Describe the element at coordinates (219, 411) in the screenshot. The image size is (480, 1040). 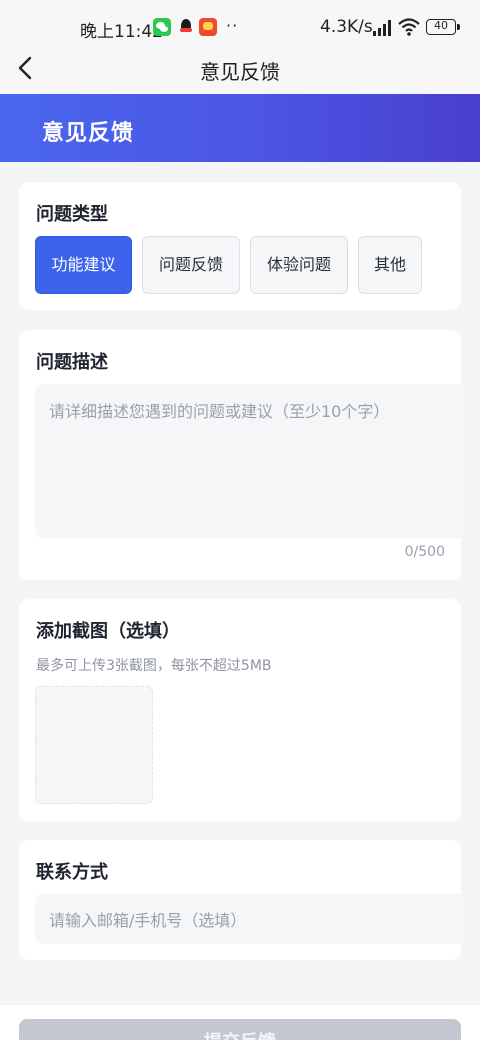
I see `description-placeholder: 请详细描述您遇到的问题或建议（至少10个字）` at that location.